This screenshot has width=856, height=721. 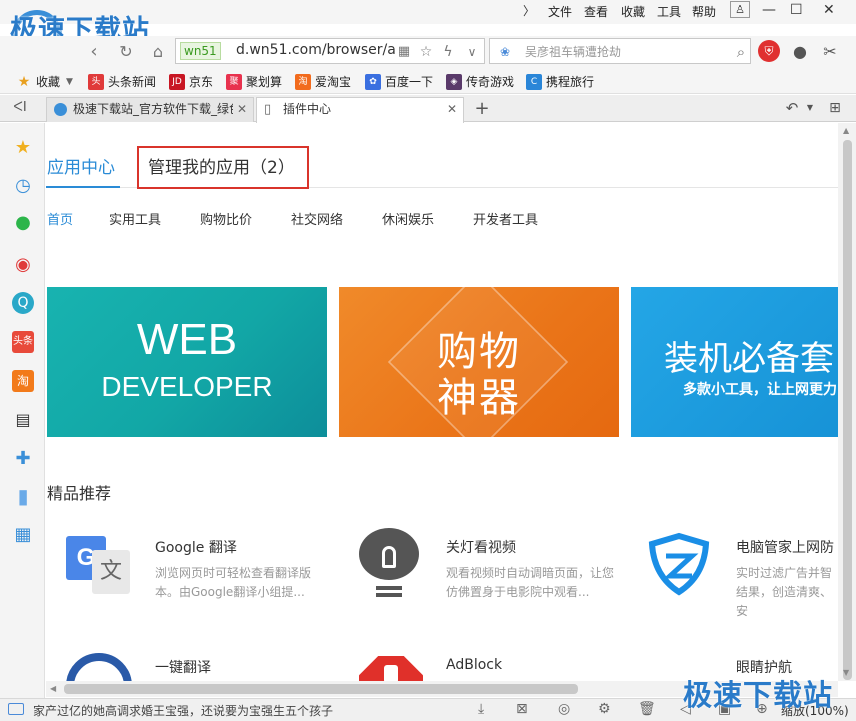 I want to click on home-icon: ⌂, so click(x=158, y=52).